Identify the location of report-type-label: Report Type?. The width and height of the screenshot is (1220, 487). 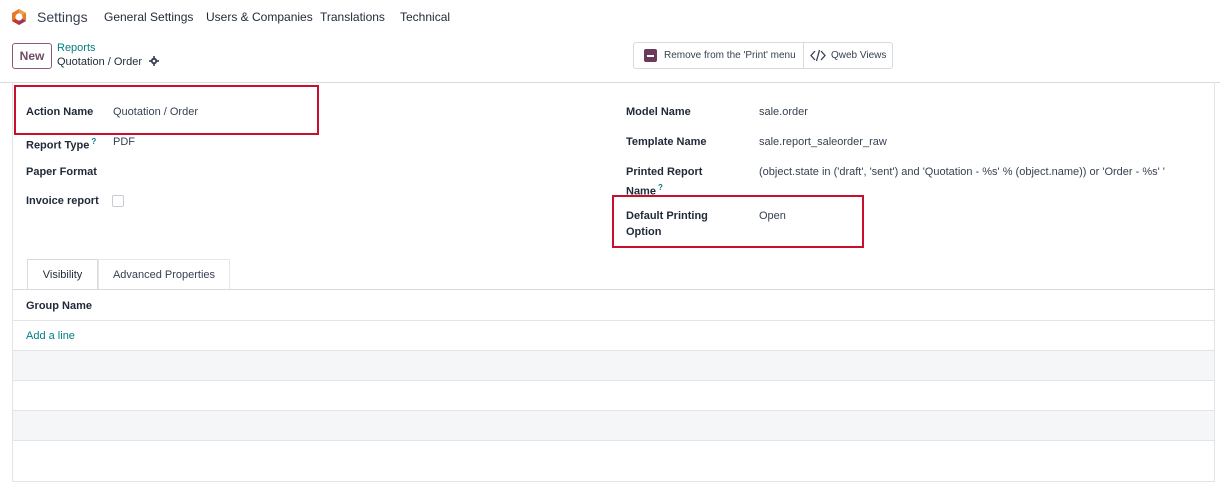
(61, 144).